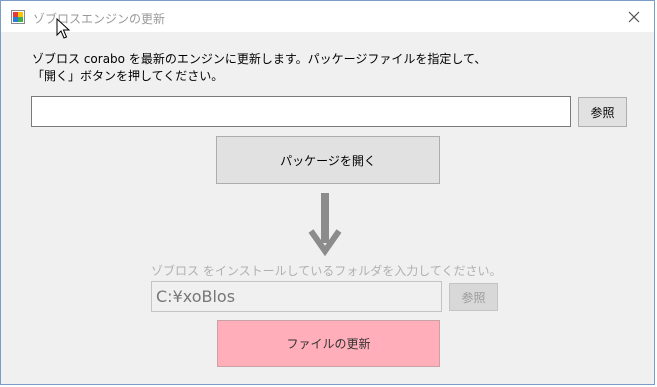 This screenshot has width=657, height=387. Describe the element at coordinates (328, 343) in the screenshot. I see `update-files-button: ファイルの更新` at that location.